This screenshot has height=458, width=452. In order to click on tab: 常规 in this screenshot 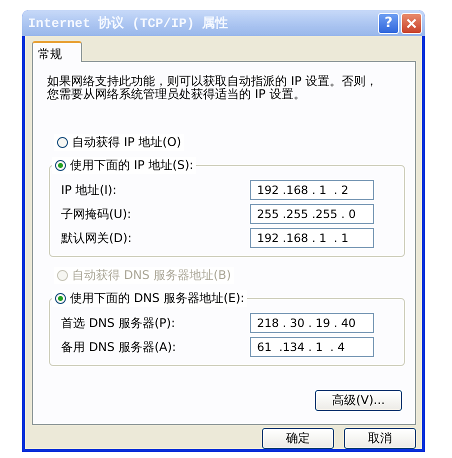, I will do `click(57, 51)`.